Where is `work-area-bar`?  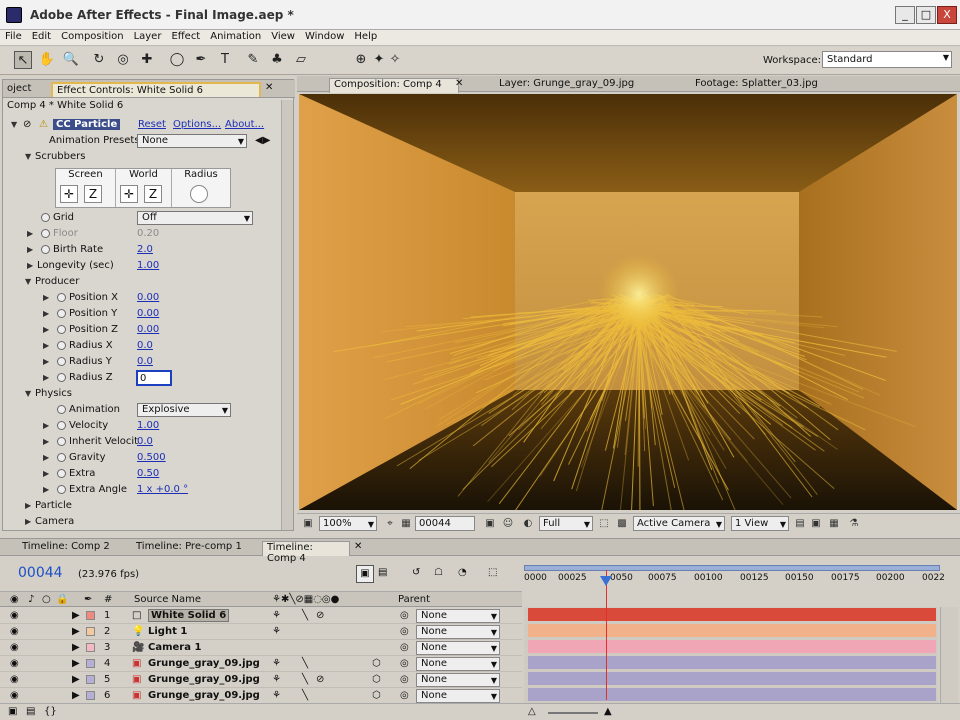
work-area-bar is located at coordinates (732, 568).